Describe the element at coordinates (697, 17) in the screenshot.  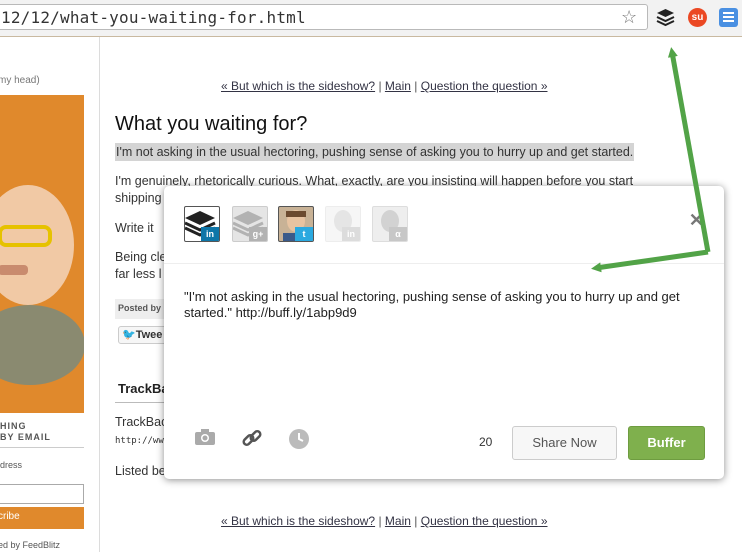
I see `stumbleupon-icon: su` at that location.